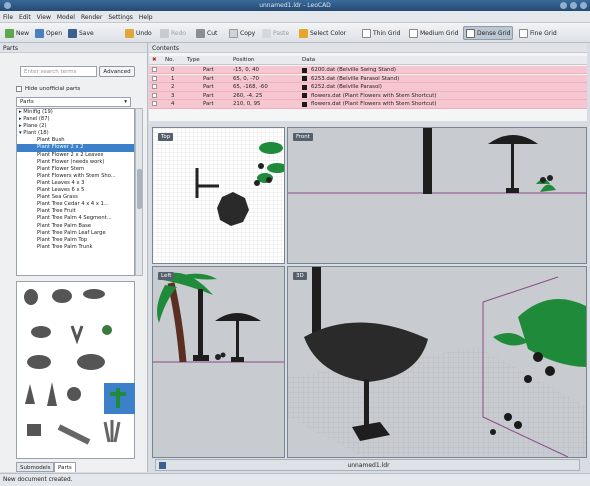 The image size is (590, 486). Describe the element at coordinates (120, 16) in the screenshot. I see `menu-settings: Settings` at that location.